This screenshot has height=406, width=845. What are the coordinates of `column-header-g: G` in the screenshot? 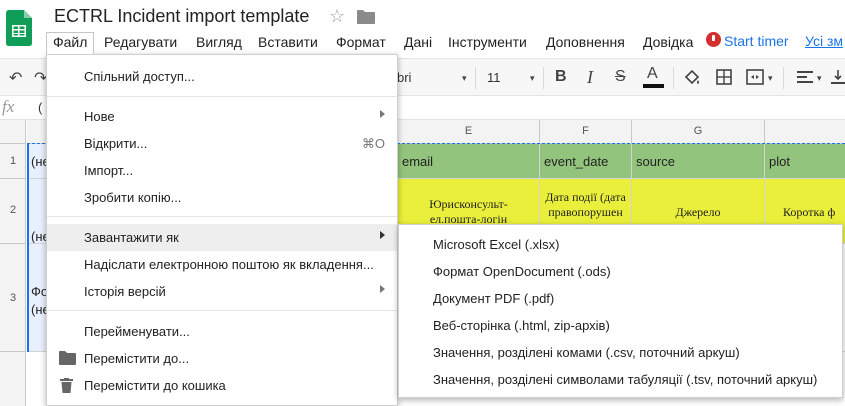 It's located at (698, 132).